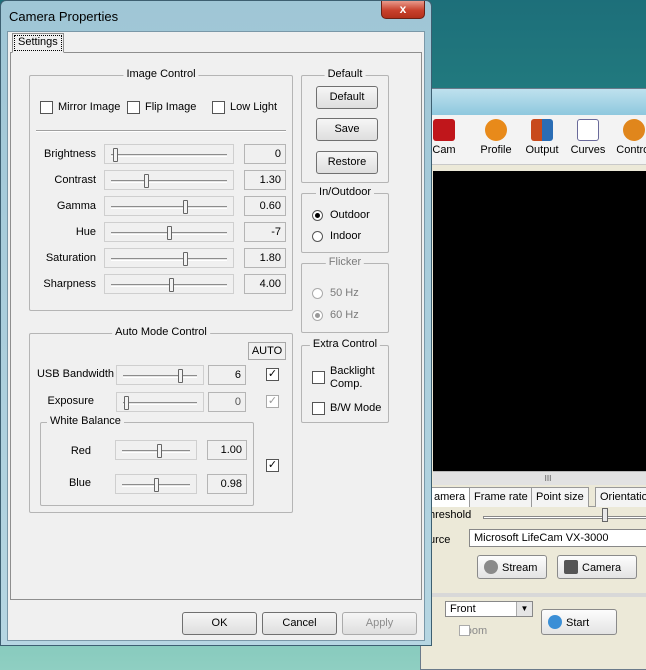  Describe the element at coordinates (85, 232) in the screenshot. I see `hue-label: Hue` at that location.